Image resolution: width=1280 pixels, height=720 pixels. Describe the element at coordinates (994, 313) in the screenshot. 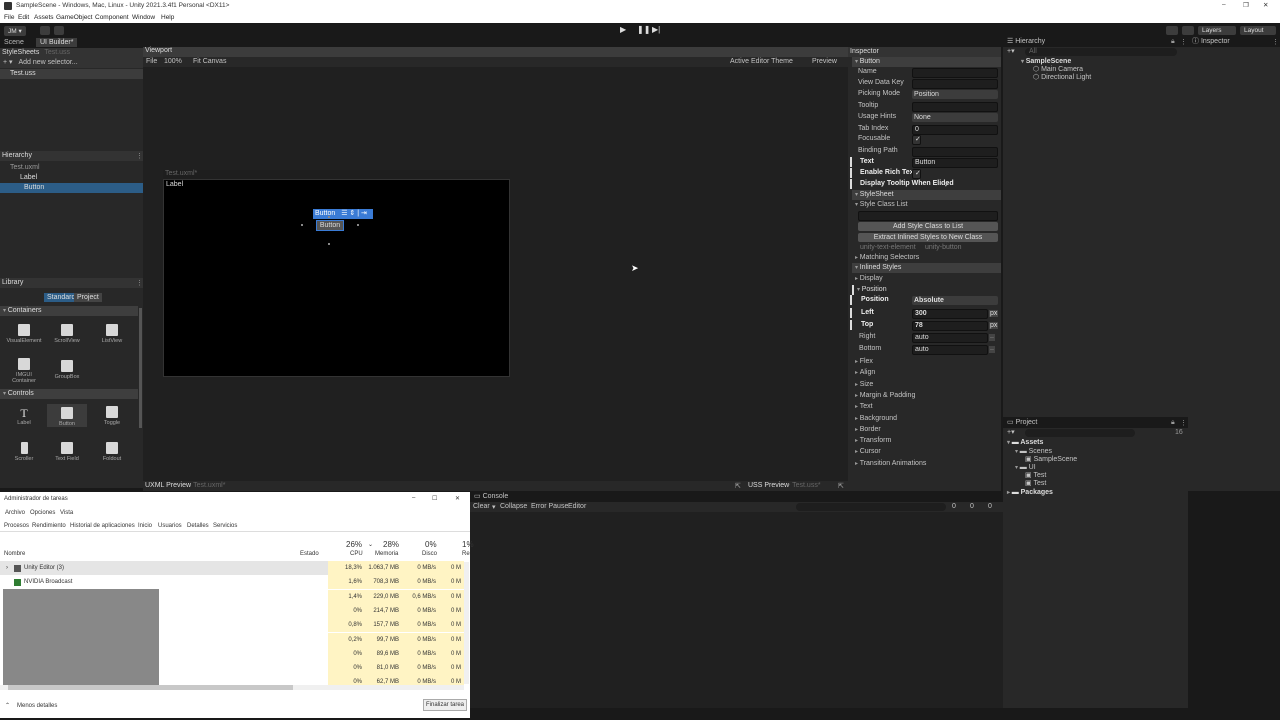

I see `unit-dropdown: px` at that location.